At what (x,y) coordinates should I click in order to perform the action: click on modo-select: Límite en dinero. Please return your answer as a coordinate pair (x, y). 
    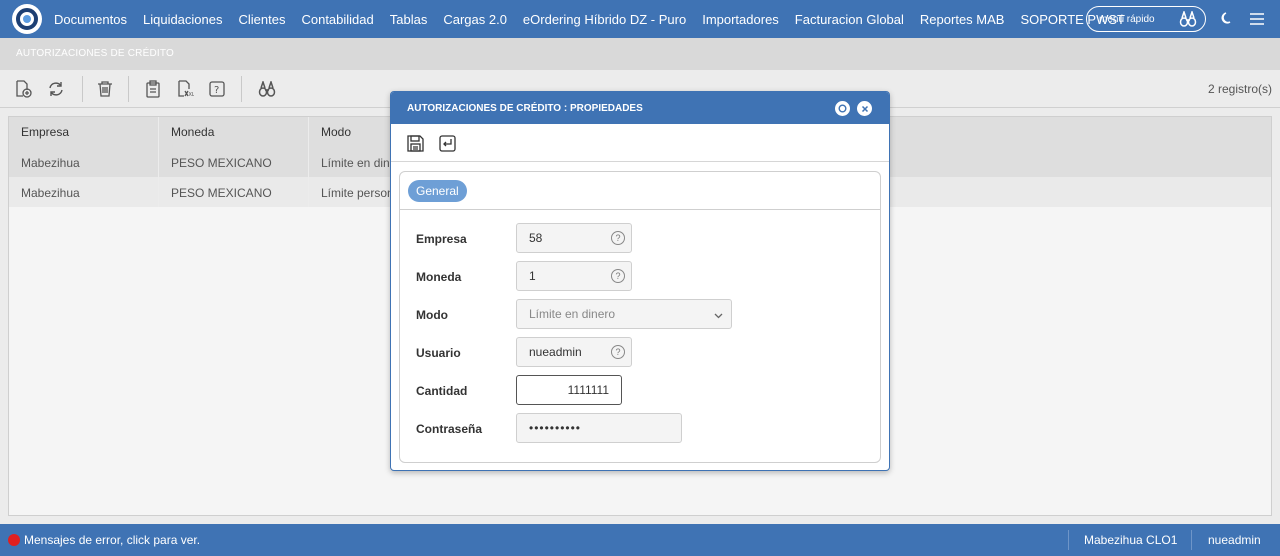
    Looking at the image, I should click on (624, 314).